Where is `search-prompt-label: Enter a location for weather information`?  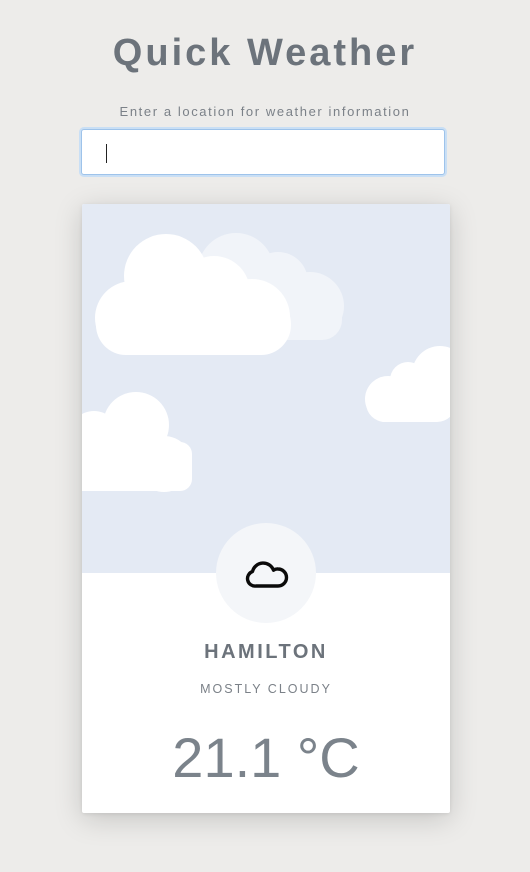 search-prompt-label: Enter a location for weather information is located at coordinates (265, 111).